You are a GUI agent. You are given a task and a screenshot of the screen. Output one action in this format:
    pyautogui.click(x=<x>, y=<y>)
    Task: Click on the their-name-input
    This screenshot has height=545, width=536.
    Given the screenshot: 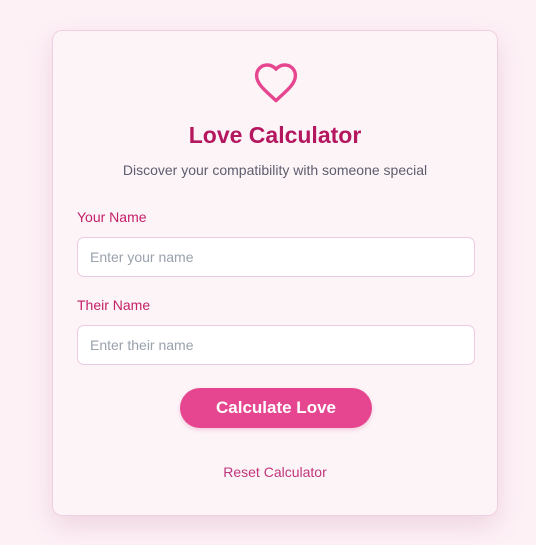 What is the action you would take?
    pyautogui.click(x=276, y=345)
    